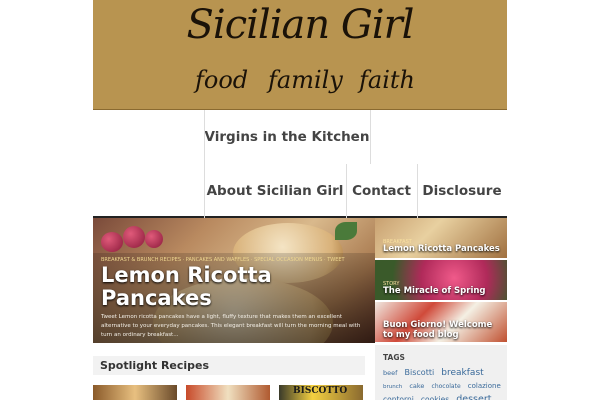 This screenshot has width=600, height=400. I want to click on tag-link: dessert, so click(473, 397).